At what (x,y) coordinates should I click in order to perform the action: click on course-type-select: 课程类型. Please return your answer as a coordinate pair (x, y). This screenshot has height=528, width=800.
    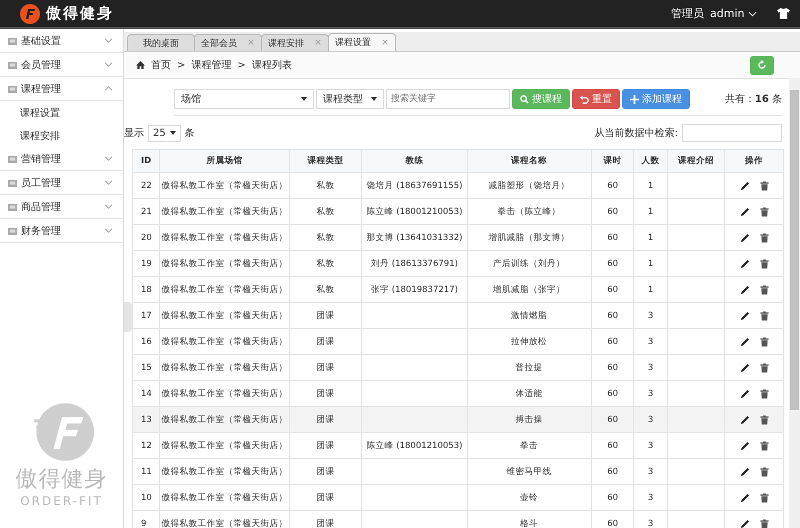
    Looking at the image, I should click on (350, 99).